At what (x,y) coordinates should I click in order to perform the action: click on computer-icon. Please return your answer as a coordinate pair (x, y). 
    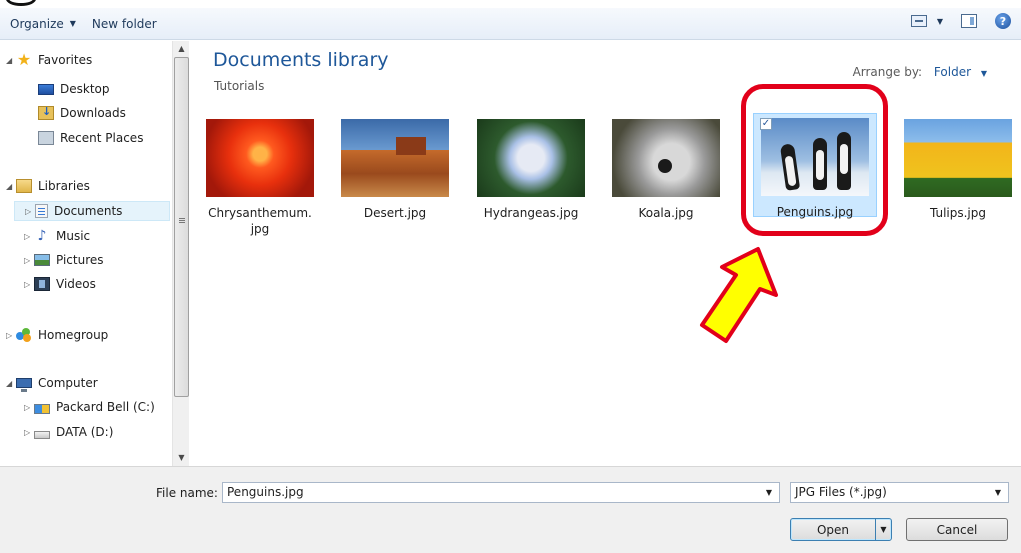
    Looking at the image, I should click on (24, 385).